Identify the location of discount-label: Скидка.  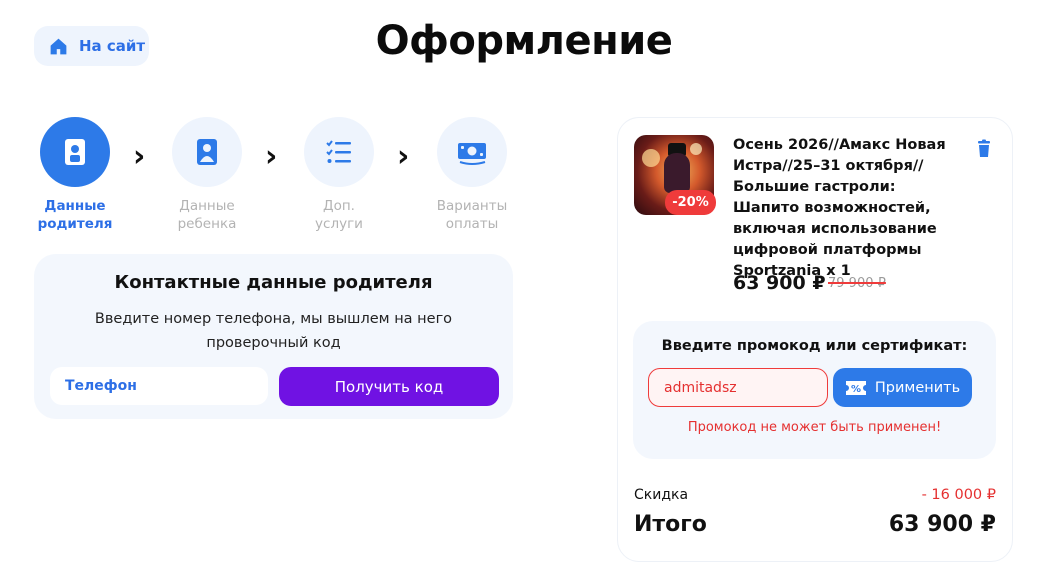
(661, 495).